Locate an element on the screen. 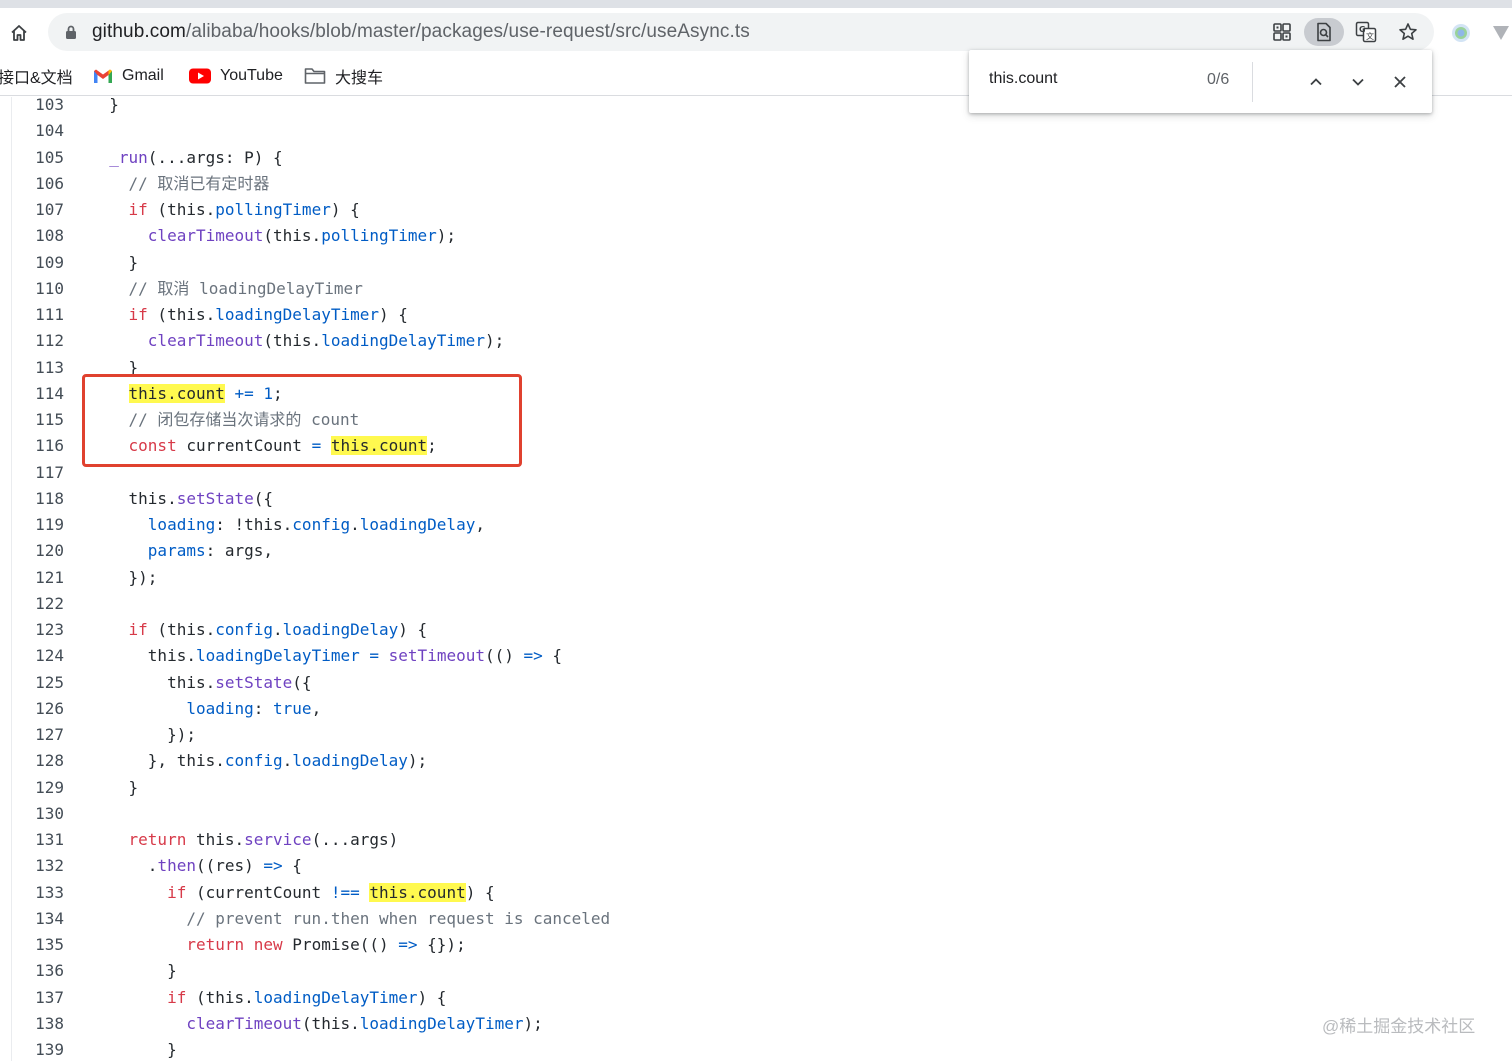 The height and width of the screenshot is (1061, 1512). line-number: 127 is located at coordinates (39, 735).